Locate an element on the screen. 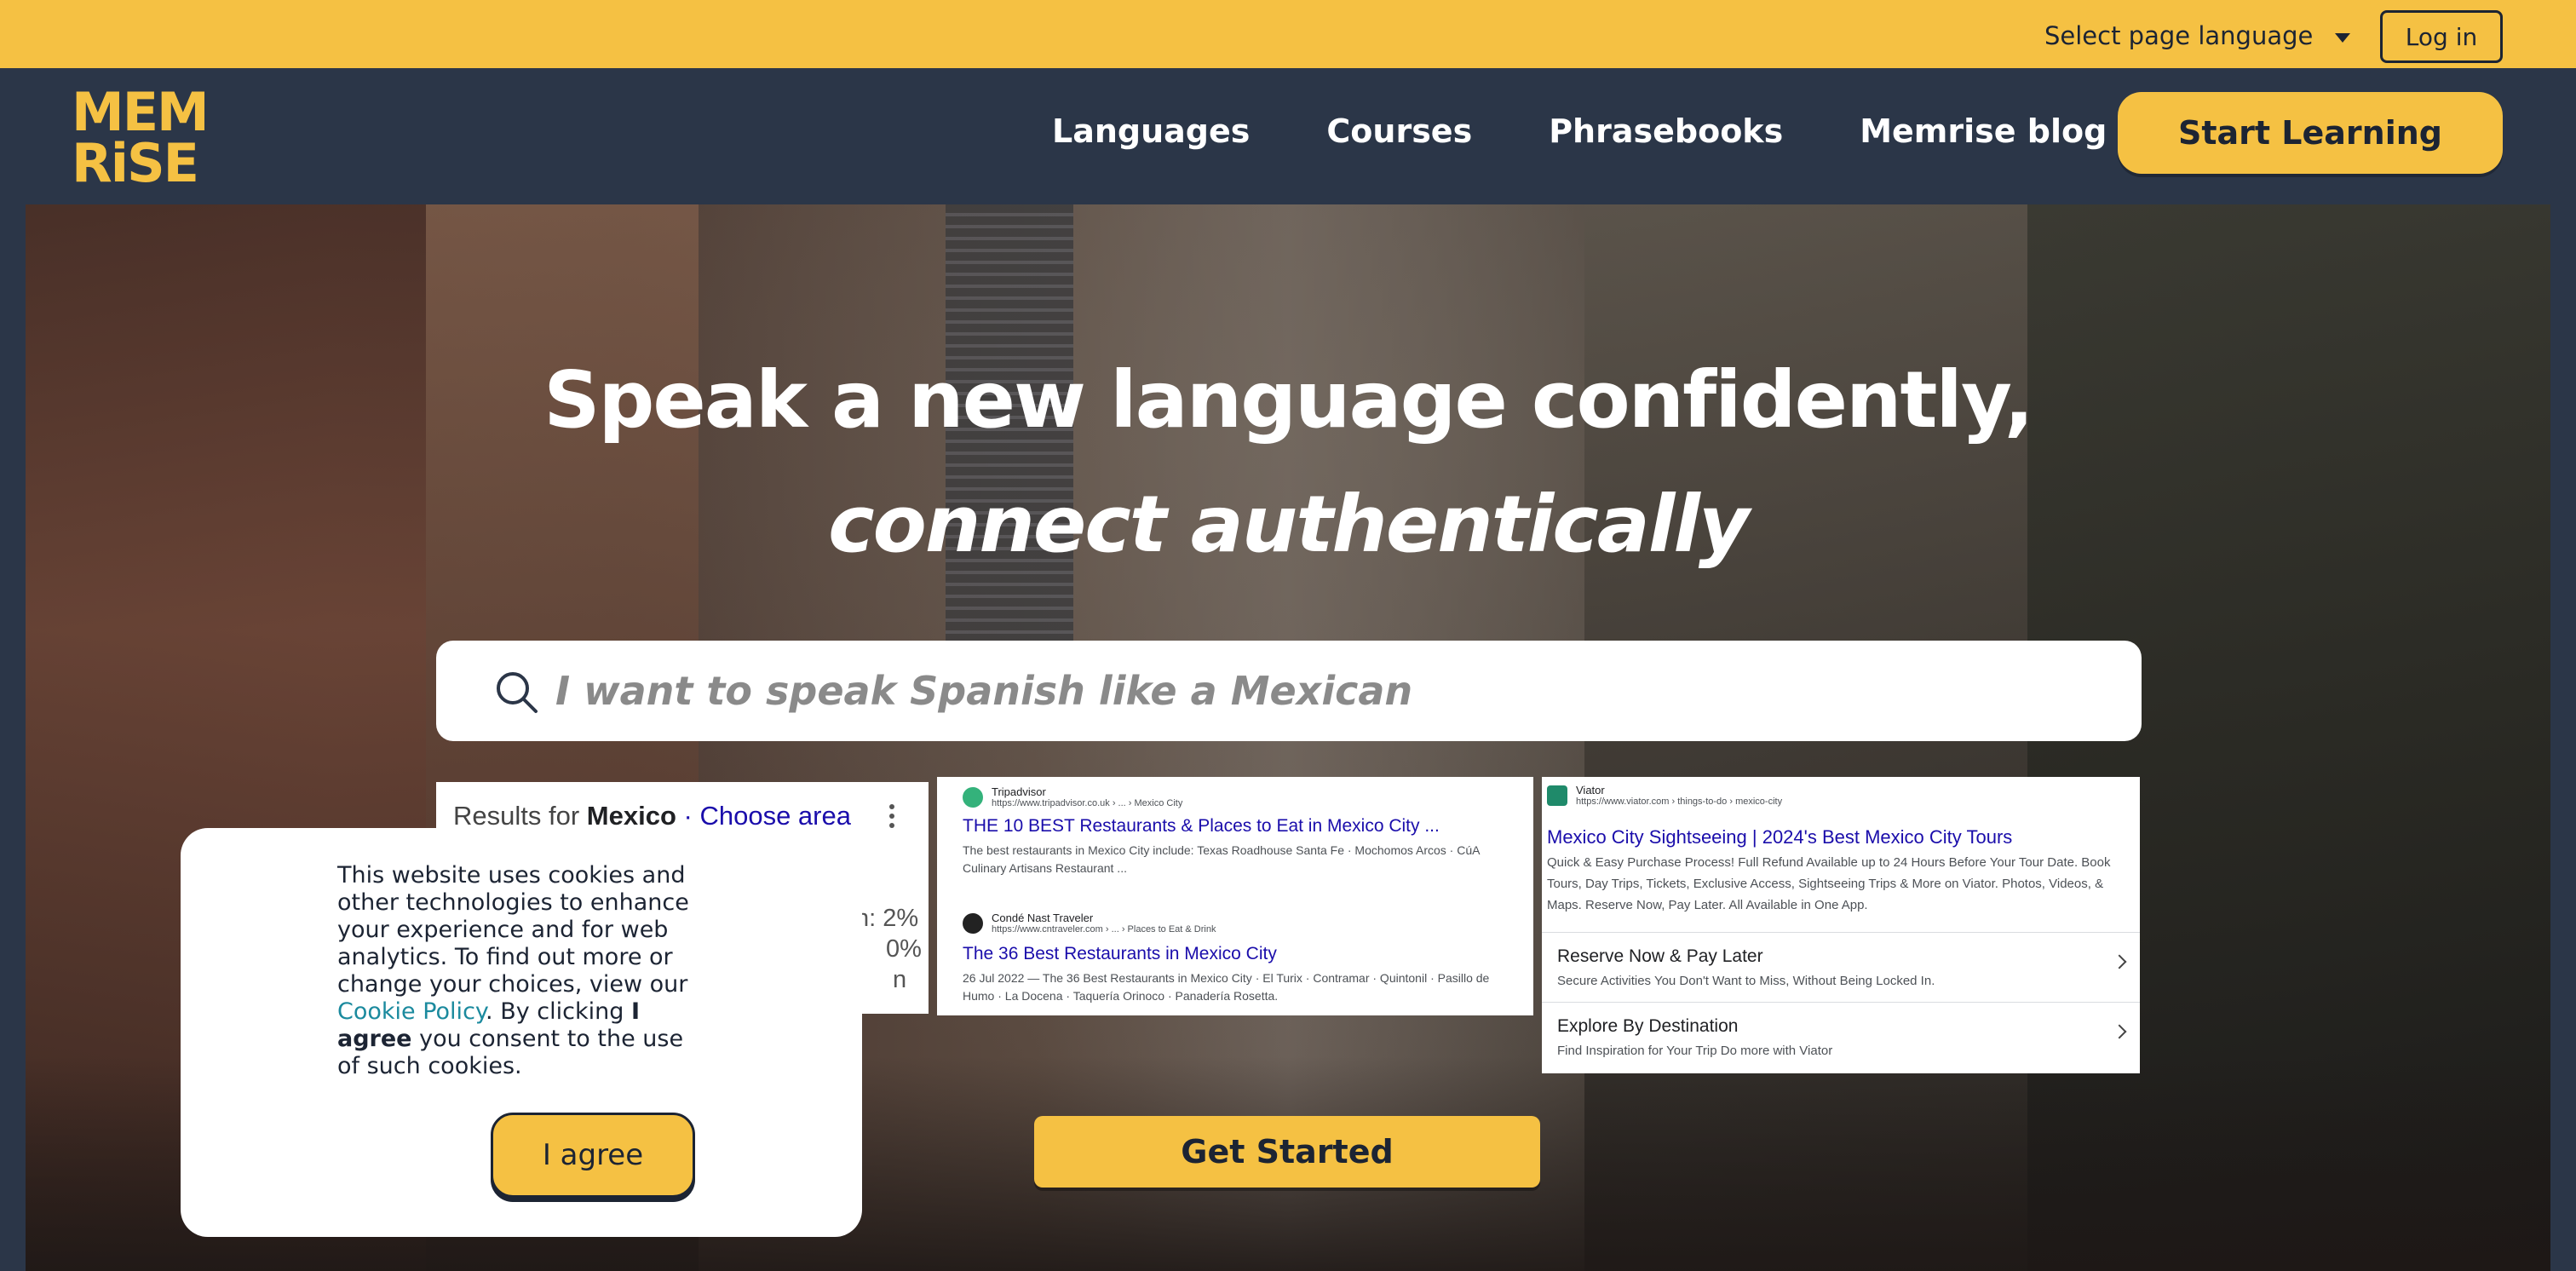 This screenshot has width=2576, height=1271. nav-link-memrise-blog: Memrise blog is located at coordinates (1983, 131).